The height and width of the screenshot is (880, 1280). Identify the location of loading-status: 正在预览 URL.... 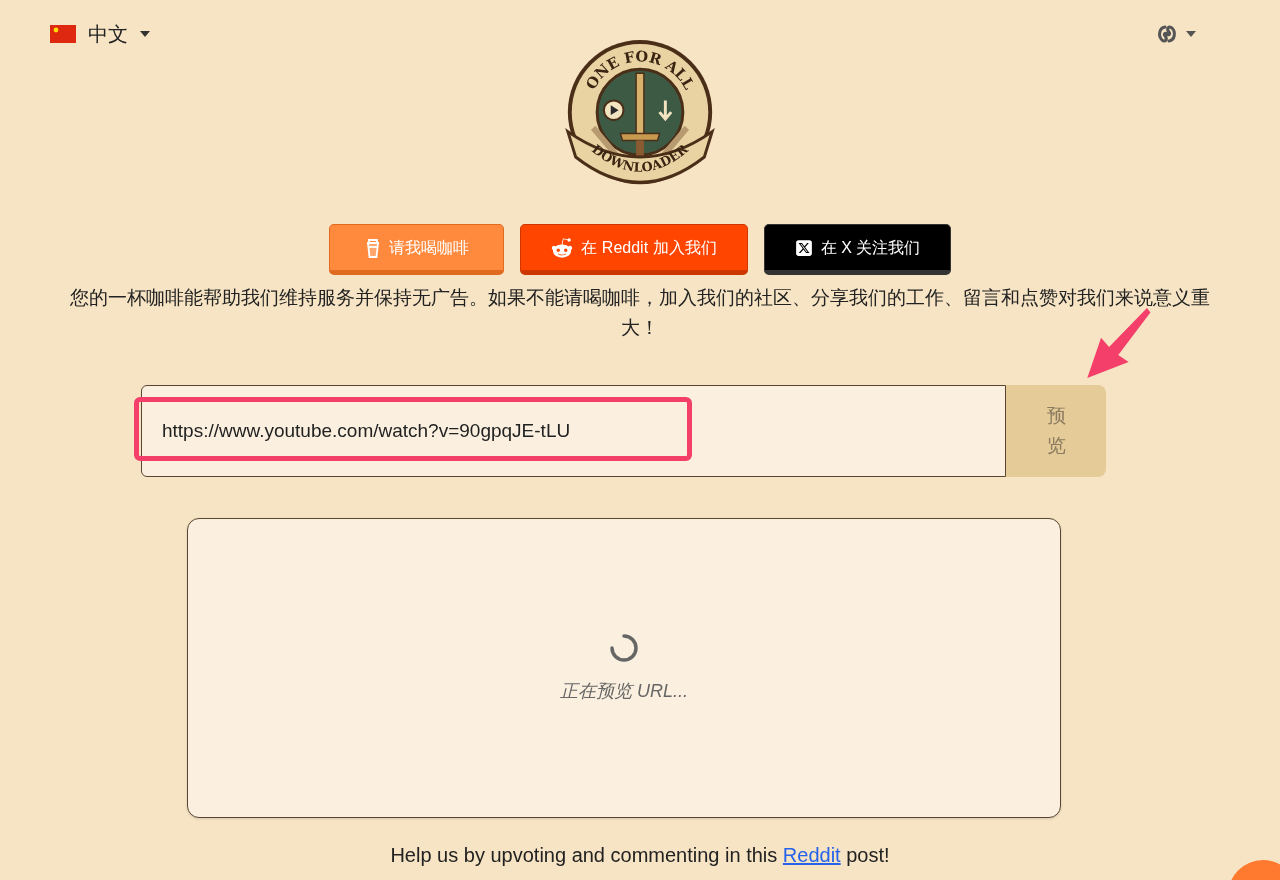
(624, 691).